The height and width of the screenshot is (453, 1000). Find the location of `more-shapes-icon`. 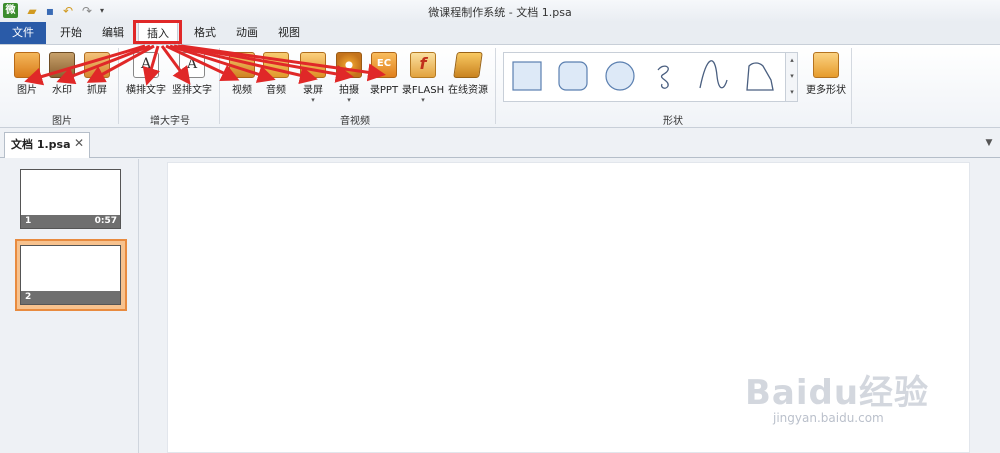

more-shapes-icon is located at coordinates (826, 65).